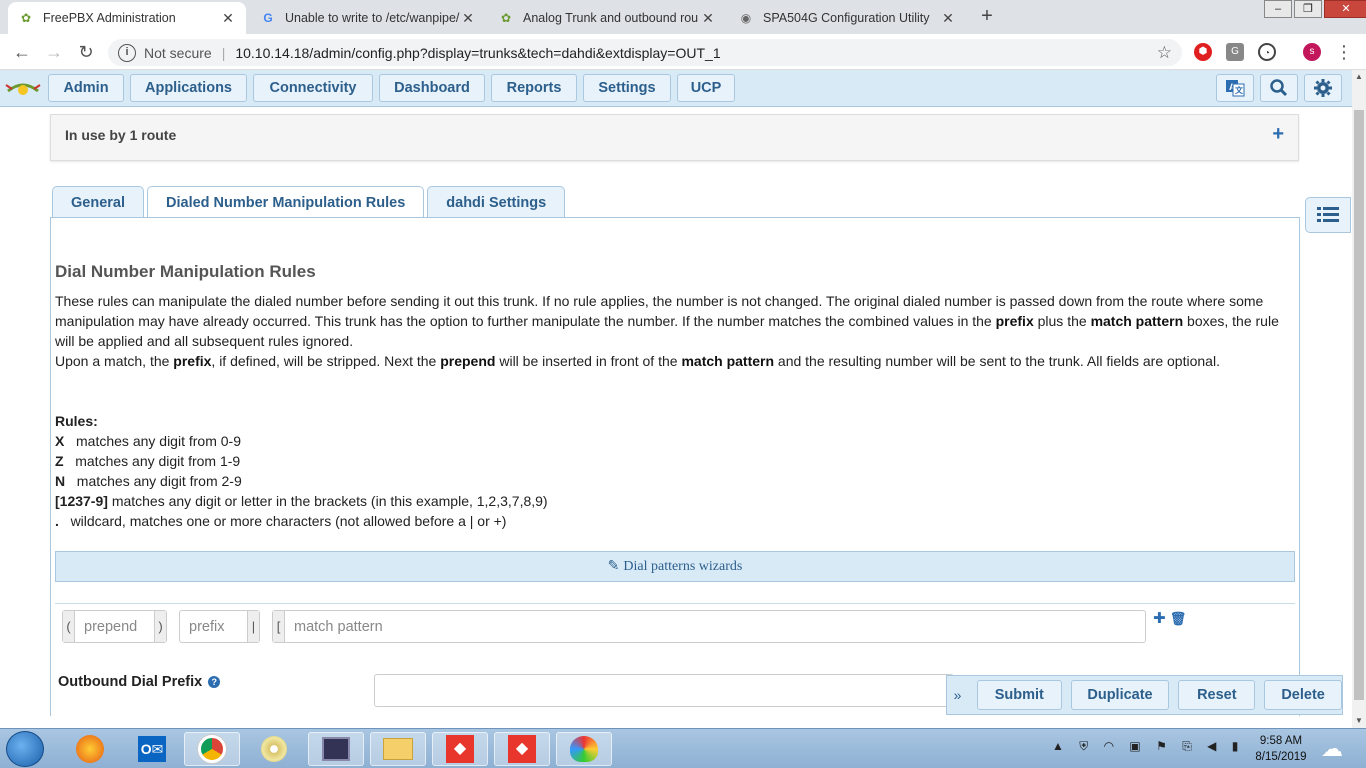  What do you see at coordinates (127, 18) in the screenshot?
I see `browser-tab-freepbx: ✿ FreePBX Administration ✕` at bounding box center [127, 18].